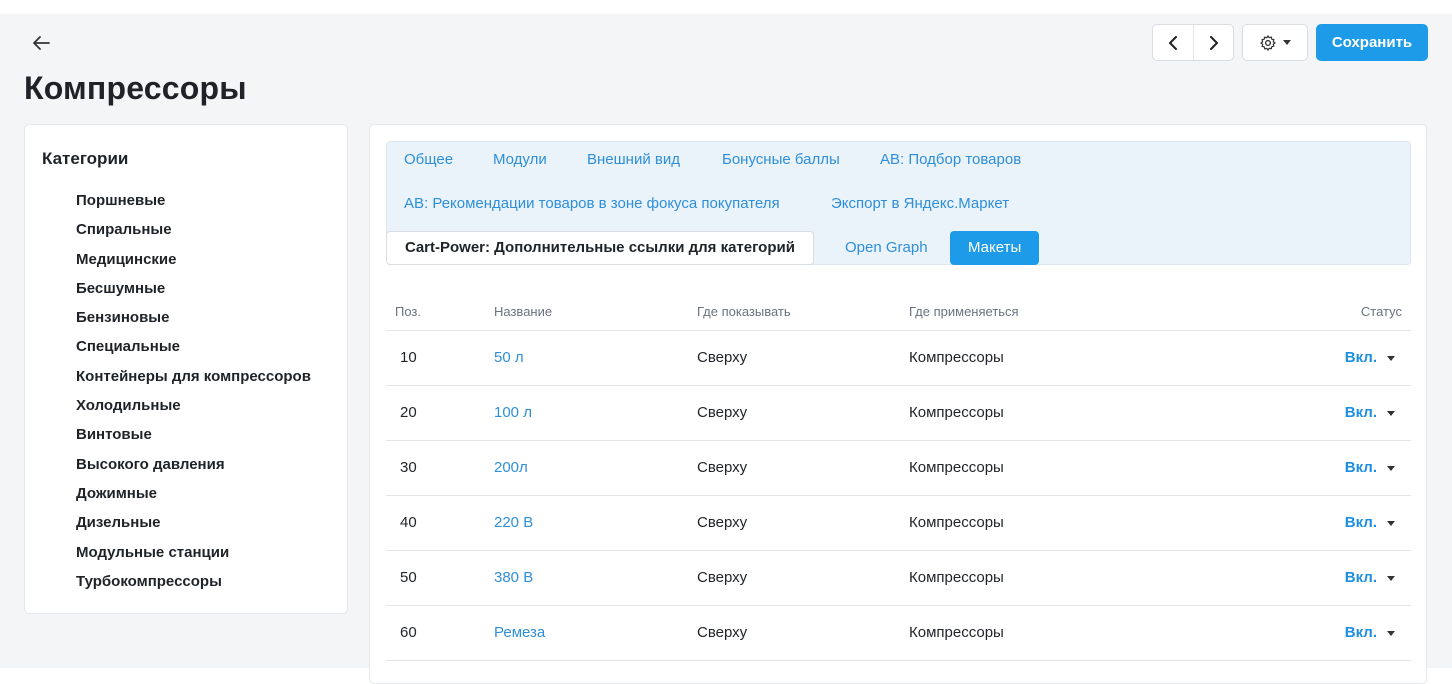  Describe the element at coordinates (193, 322) in the screenshot. I see `category-item: Бензиновые` at that location.